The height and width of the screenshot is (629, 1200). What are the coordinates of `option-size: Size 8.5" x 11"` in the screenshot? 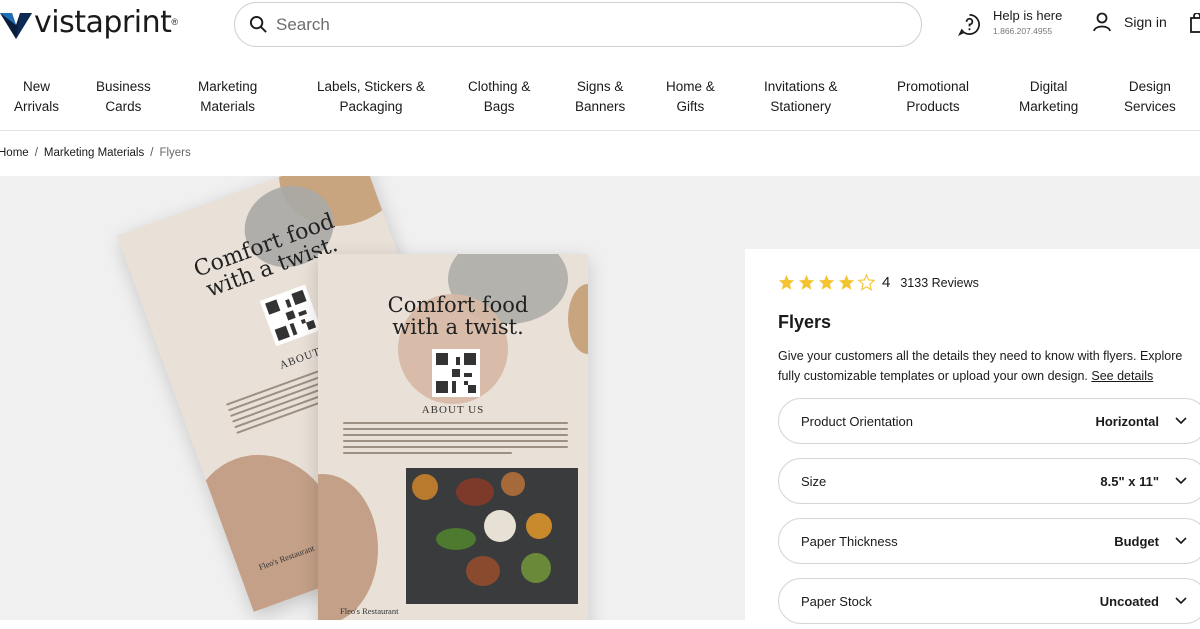 It's located at (989, 481).